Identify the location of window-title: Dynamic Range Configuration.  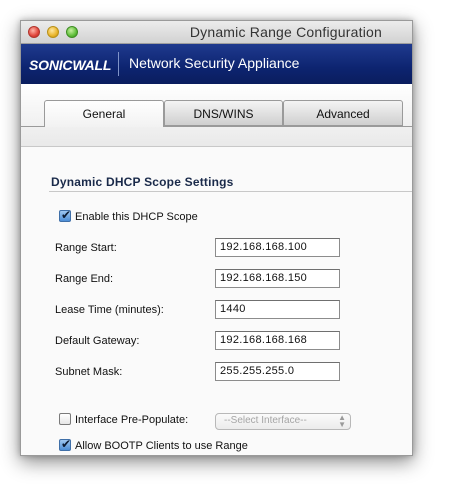
(285, 32).